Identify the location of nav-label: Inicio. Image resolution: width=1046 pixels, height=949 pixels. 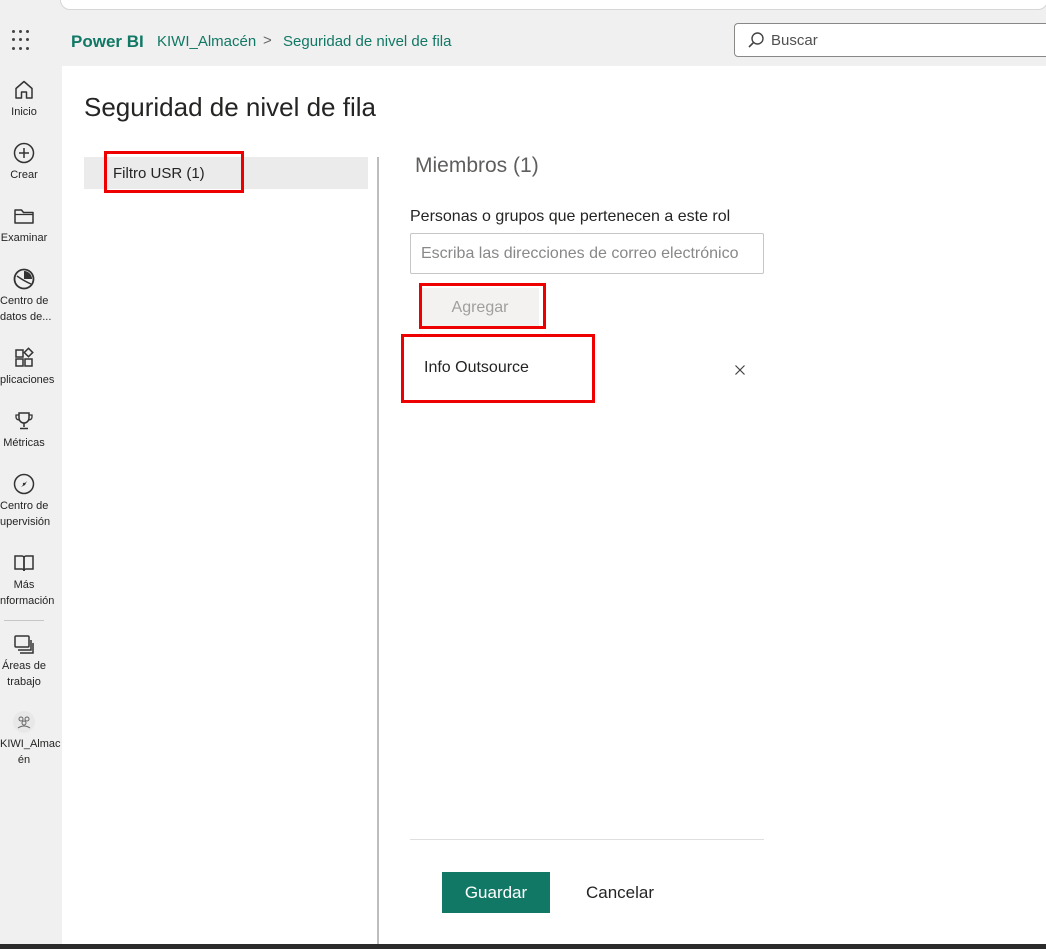
(24, 112).